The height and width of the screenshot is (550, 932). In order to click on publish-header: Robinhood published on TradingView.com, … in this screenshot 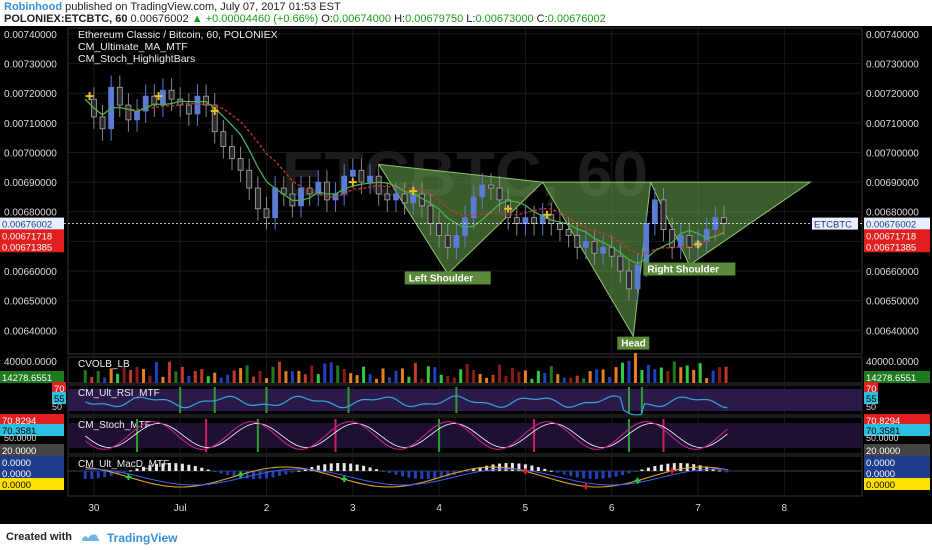, I will do `click(466, 13)`.